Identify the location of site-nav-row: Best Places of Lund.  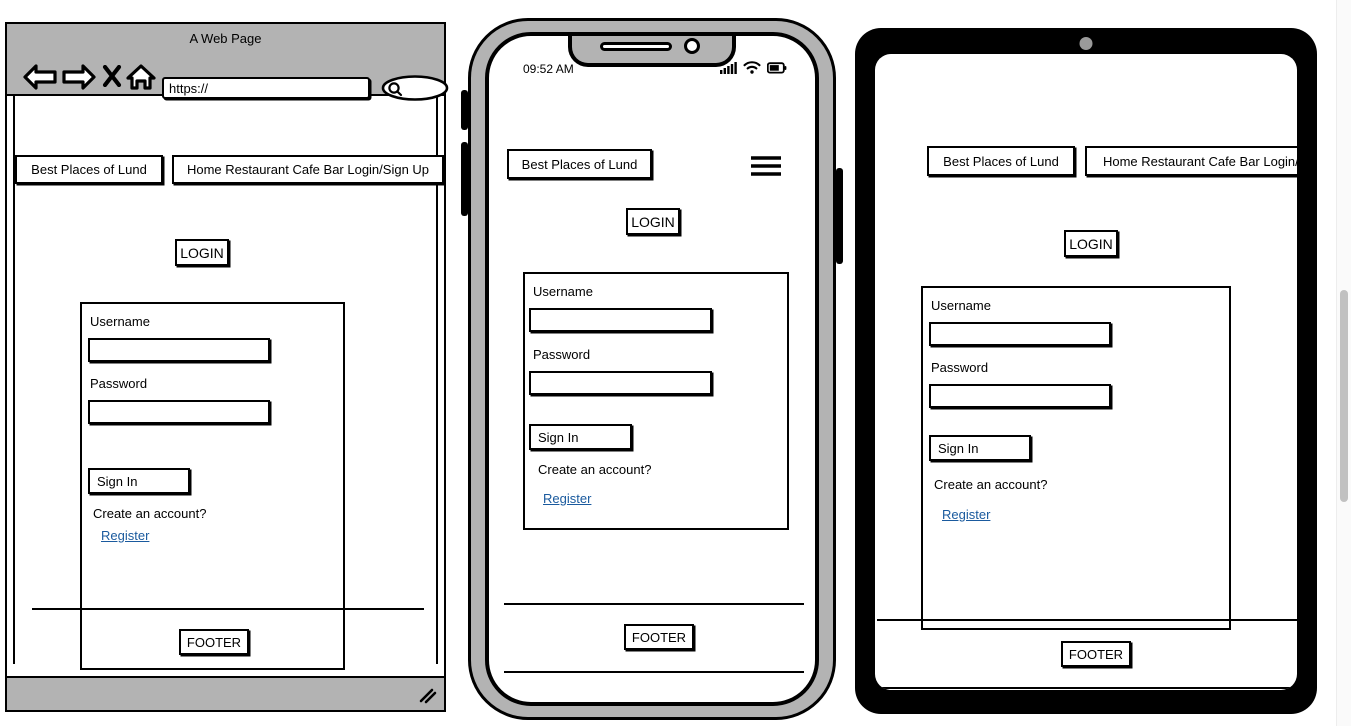
(579, 164).